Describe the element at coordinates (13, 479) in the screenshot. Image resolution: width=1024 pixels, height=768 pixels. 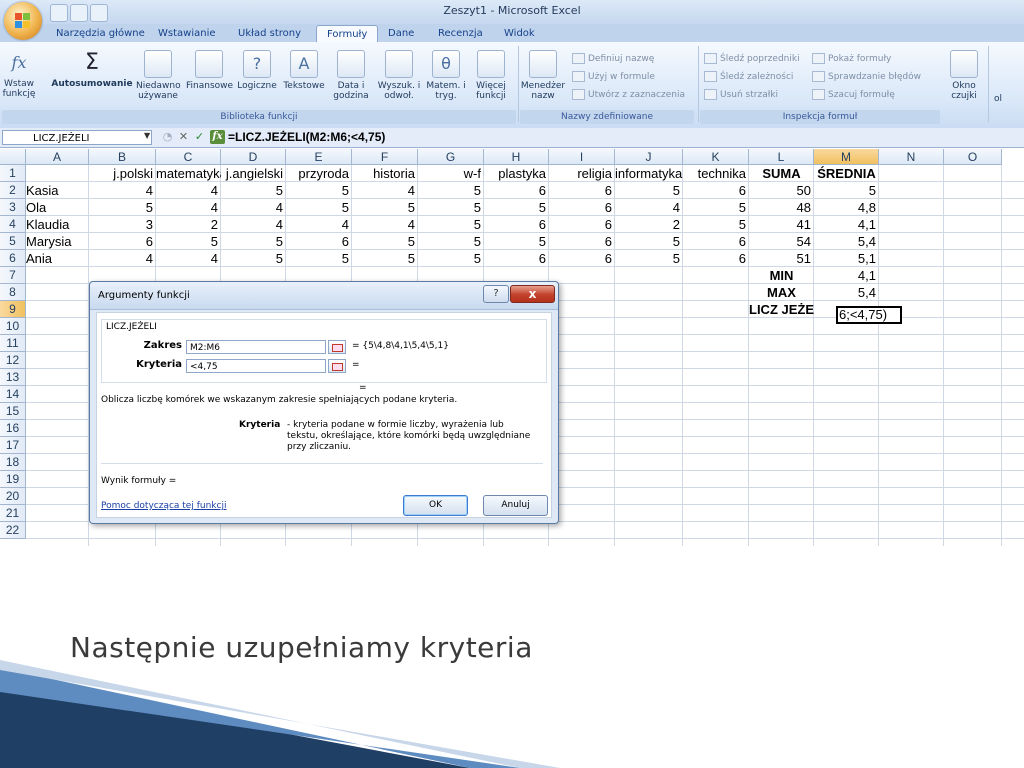
I see `row-header-19: 19` at that location.